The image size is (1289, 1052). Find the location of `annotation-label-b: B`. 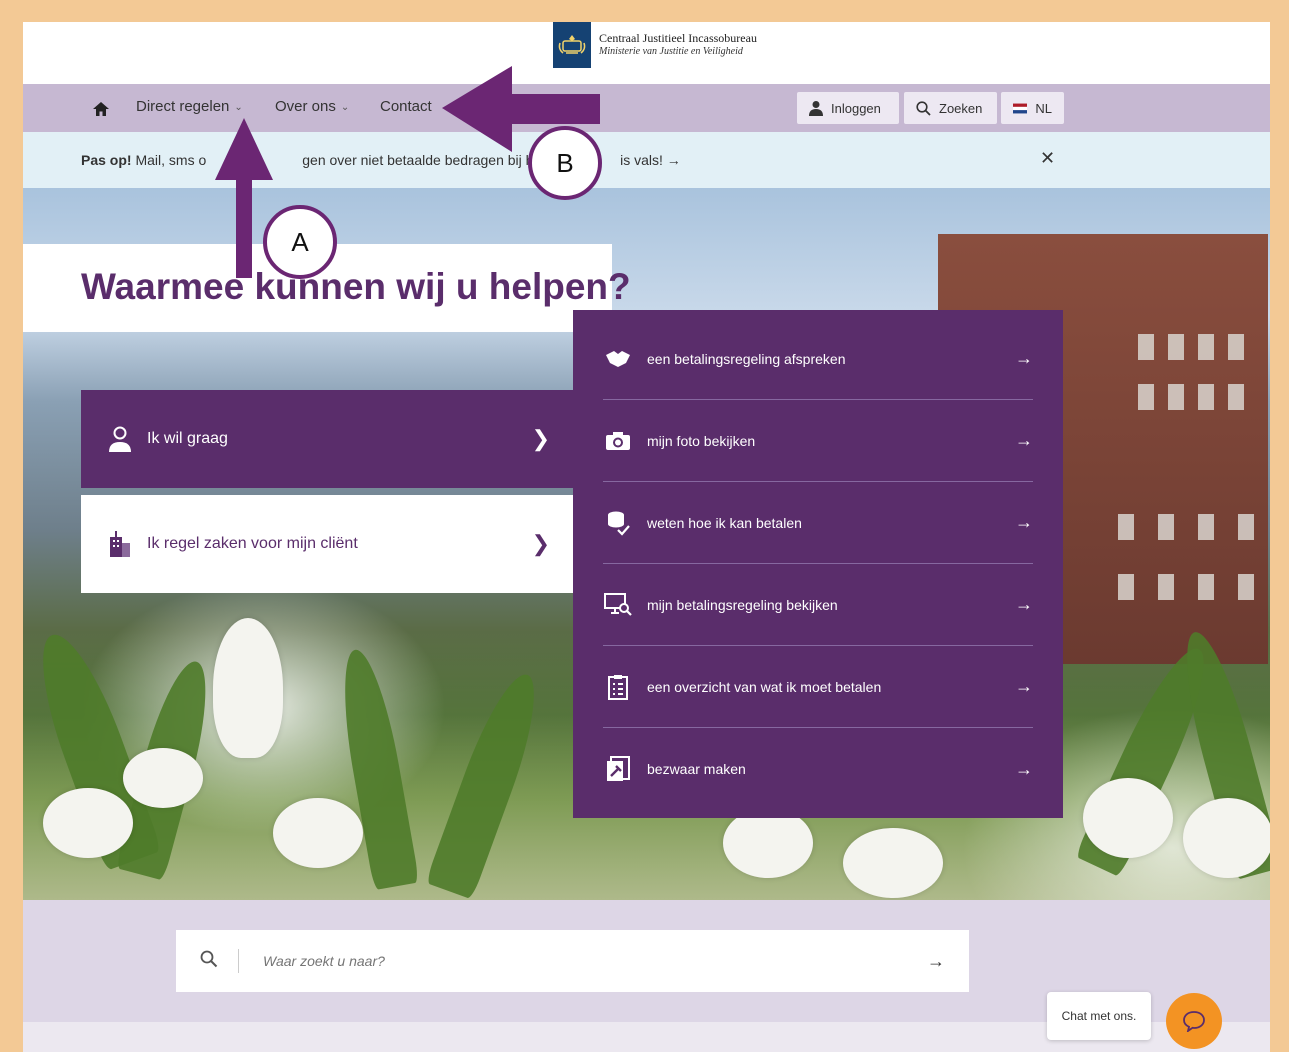

annotation-label-b: B is located at coordinates (565, 163).